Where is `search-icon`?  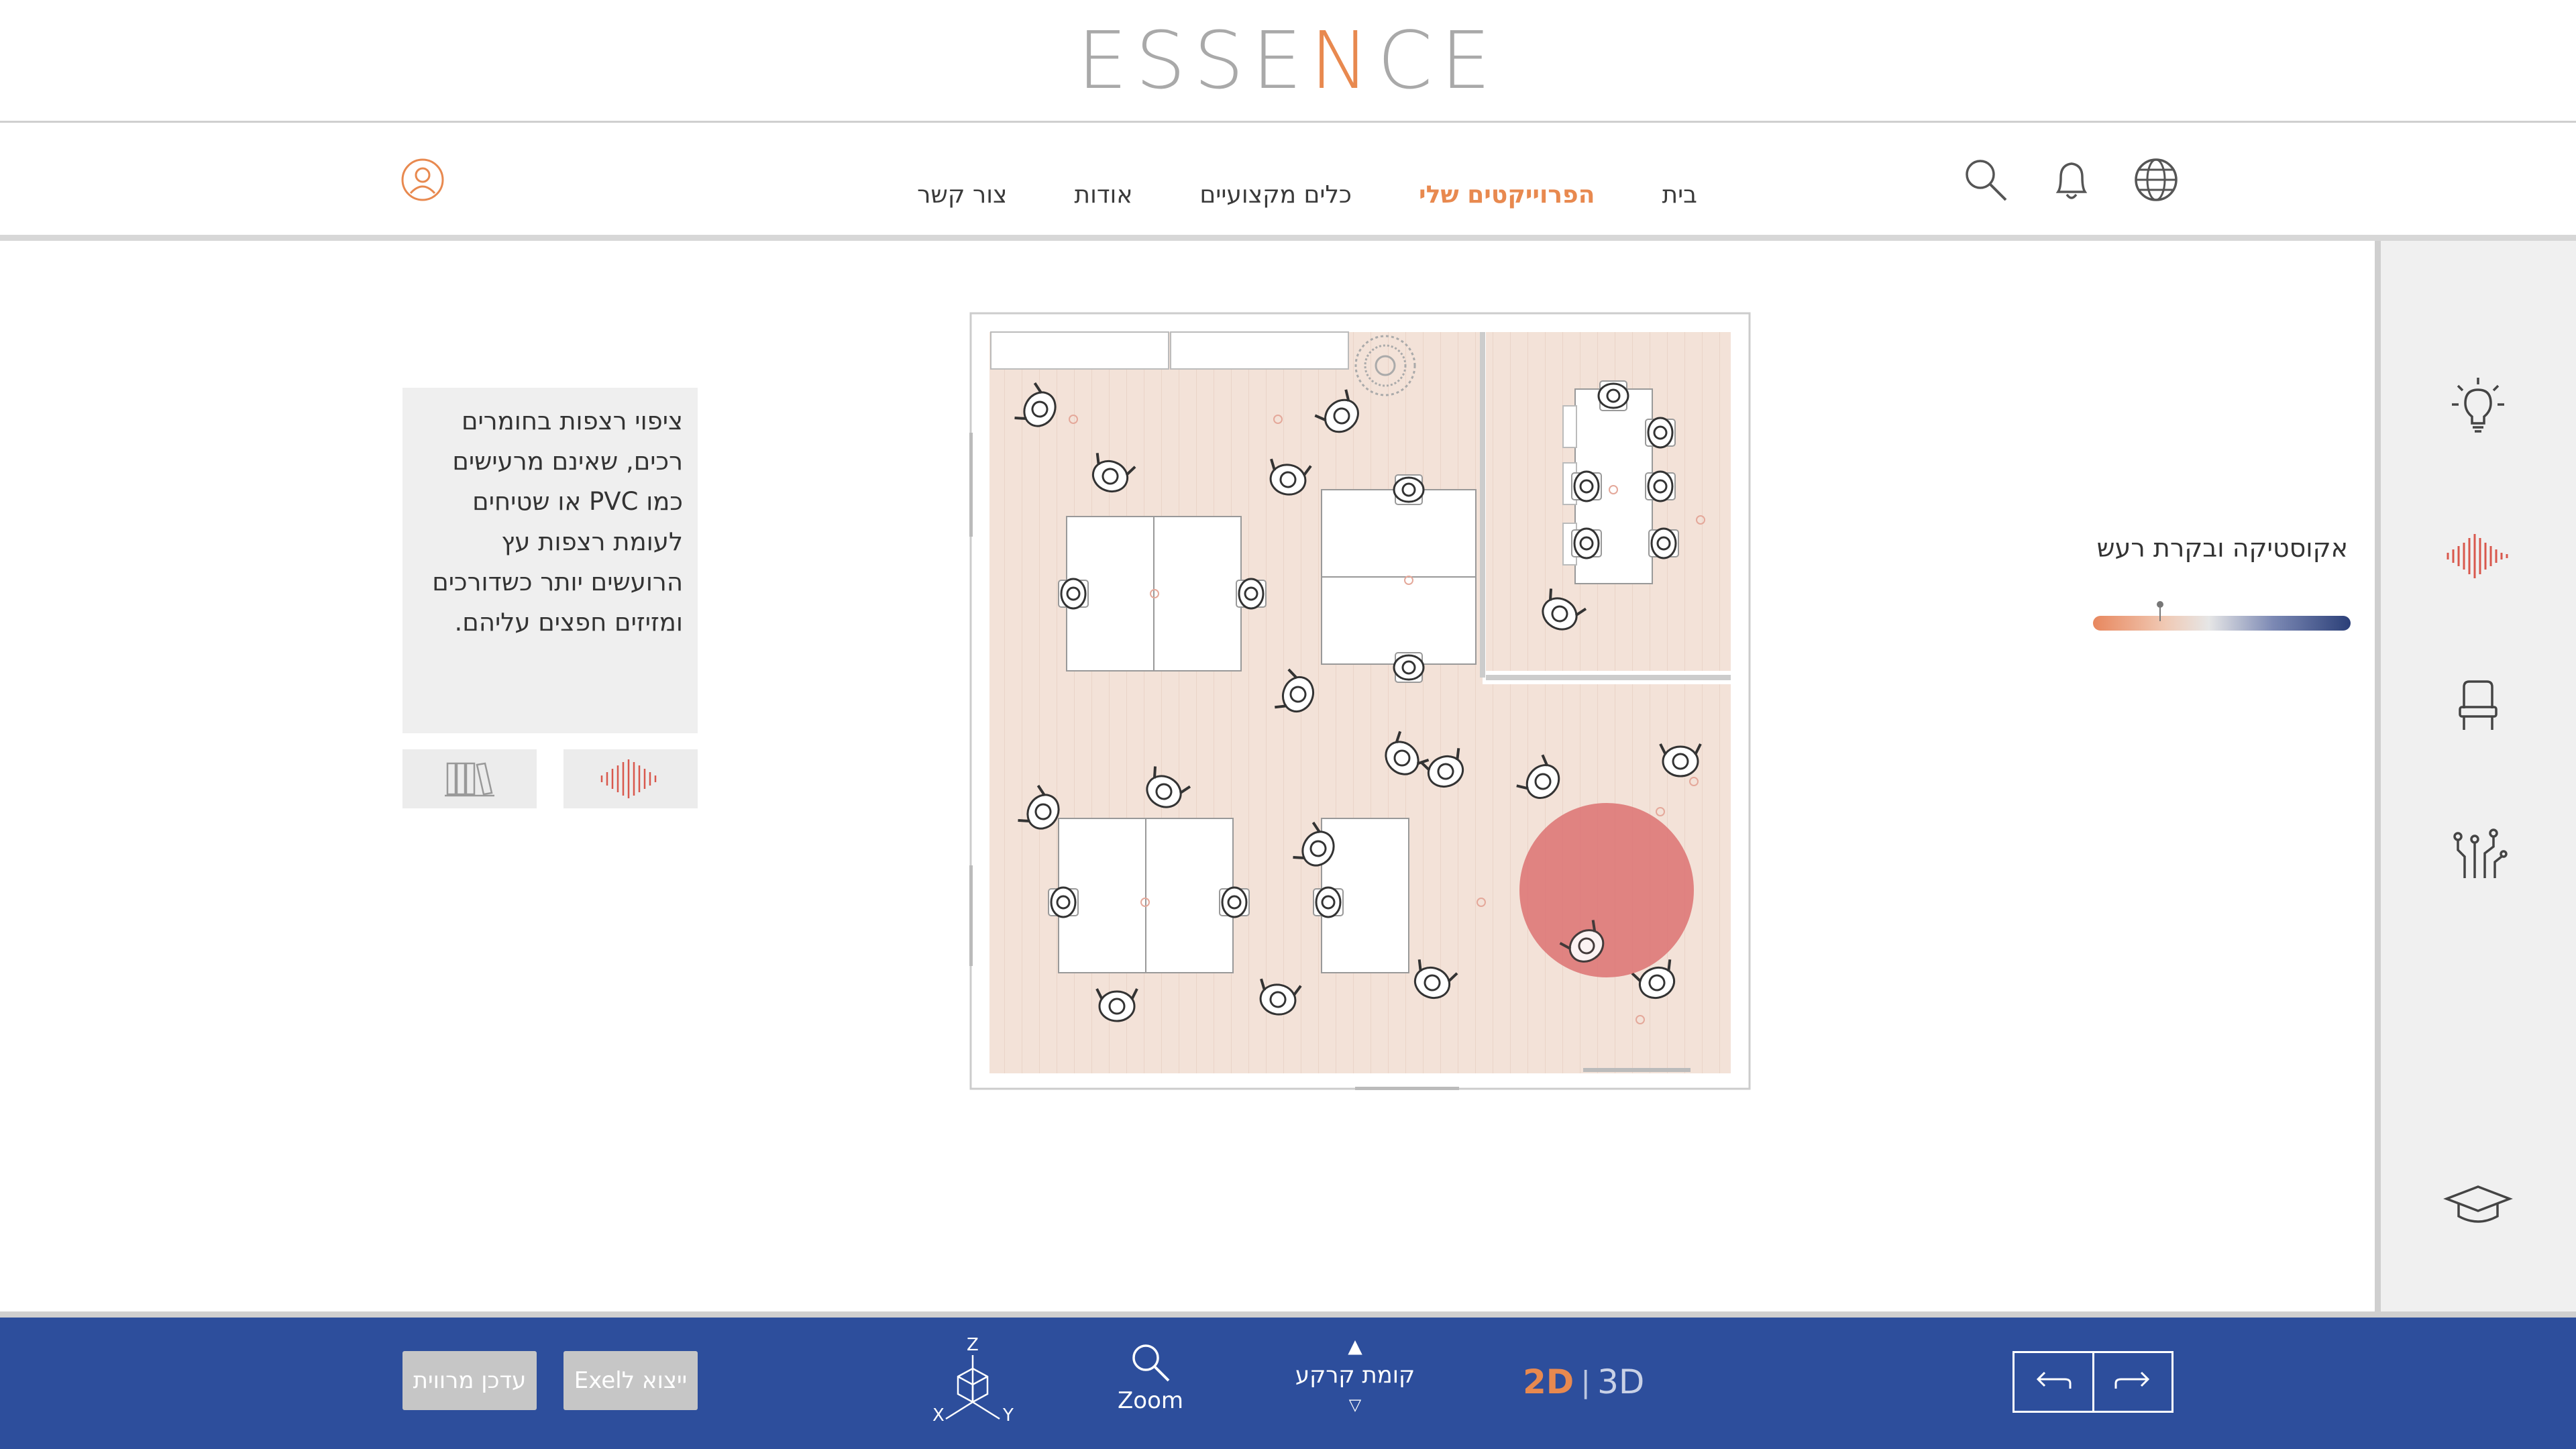
search-icon is located at coordinates (1985, 180).